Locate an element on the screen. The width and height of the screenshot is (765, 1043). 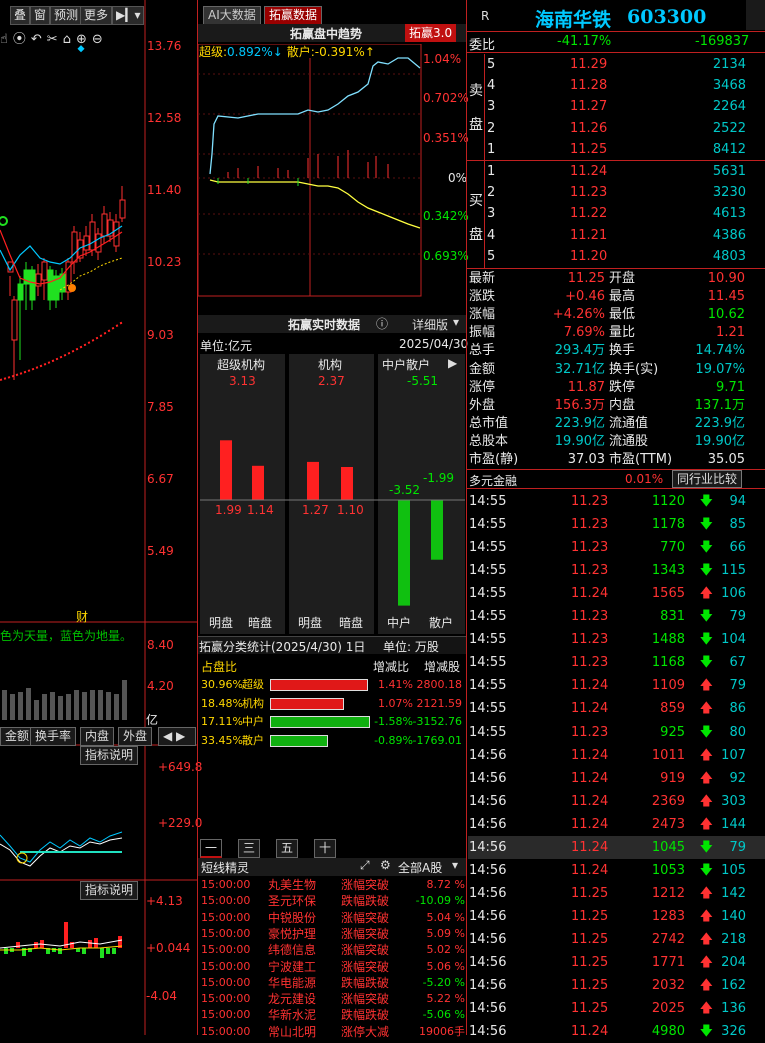
tab-10day: 十日 is located at coordinates (325, 855).